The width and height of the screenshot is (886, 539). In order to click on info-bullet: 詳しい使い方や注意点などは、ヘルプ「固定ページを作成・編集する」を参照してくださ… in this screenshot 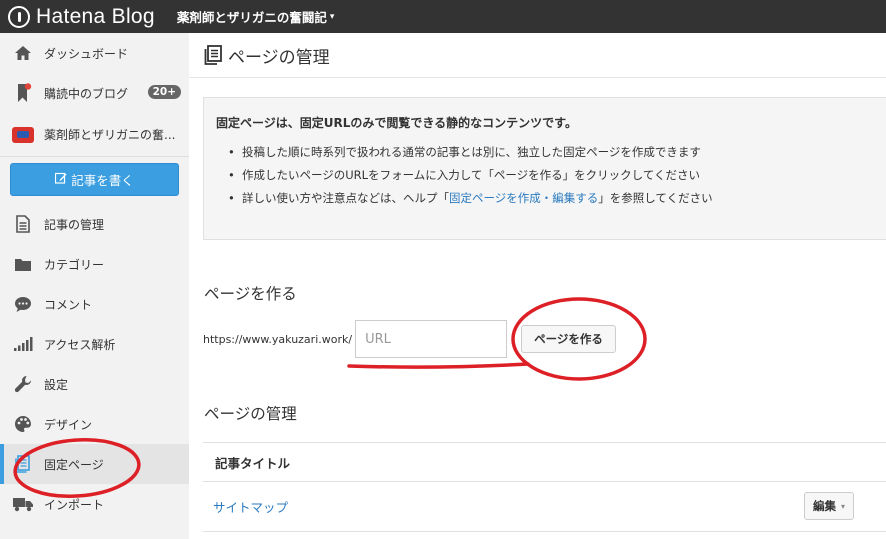, I will do `click(557, 198)`.